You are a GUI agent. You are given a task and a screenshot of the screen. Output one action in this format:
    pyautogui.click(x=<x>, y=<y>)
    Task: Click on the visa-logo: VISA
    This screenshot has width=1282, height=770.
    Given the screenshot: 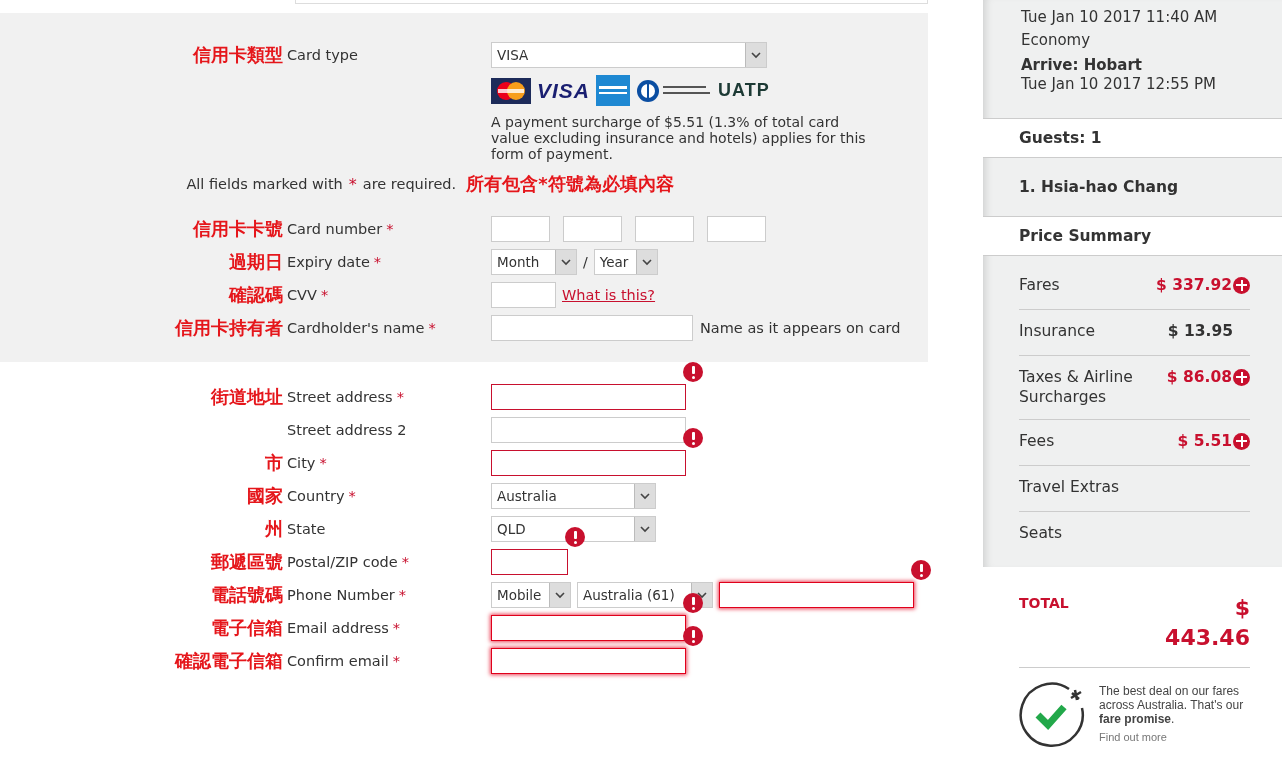 What is the action you would take?
    pyautogui.click(x=563, y=90)
    